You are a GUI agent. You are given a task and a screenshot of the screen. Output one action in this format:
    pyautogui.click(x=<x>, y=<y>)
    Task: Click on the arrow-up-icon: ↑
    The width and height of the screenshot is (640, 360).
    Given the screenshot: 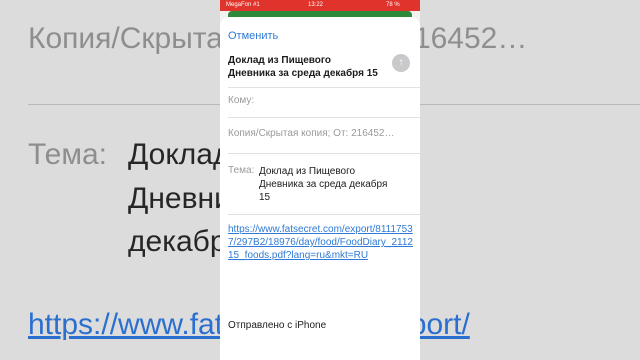 What is the action you would take?
    pyautogui.click(x=401, y=62)
    